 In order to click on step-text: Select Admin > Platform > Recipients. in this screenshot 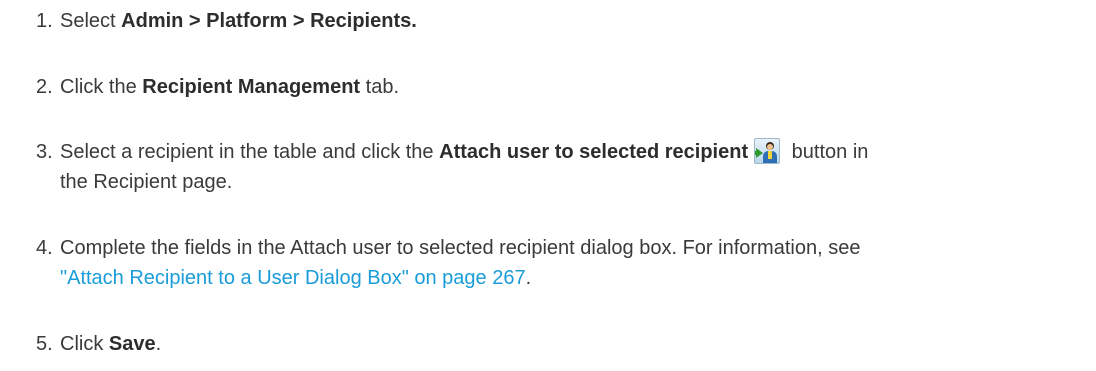, I will do `click(238, 21)`.